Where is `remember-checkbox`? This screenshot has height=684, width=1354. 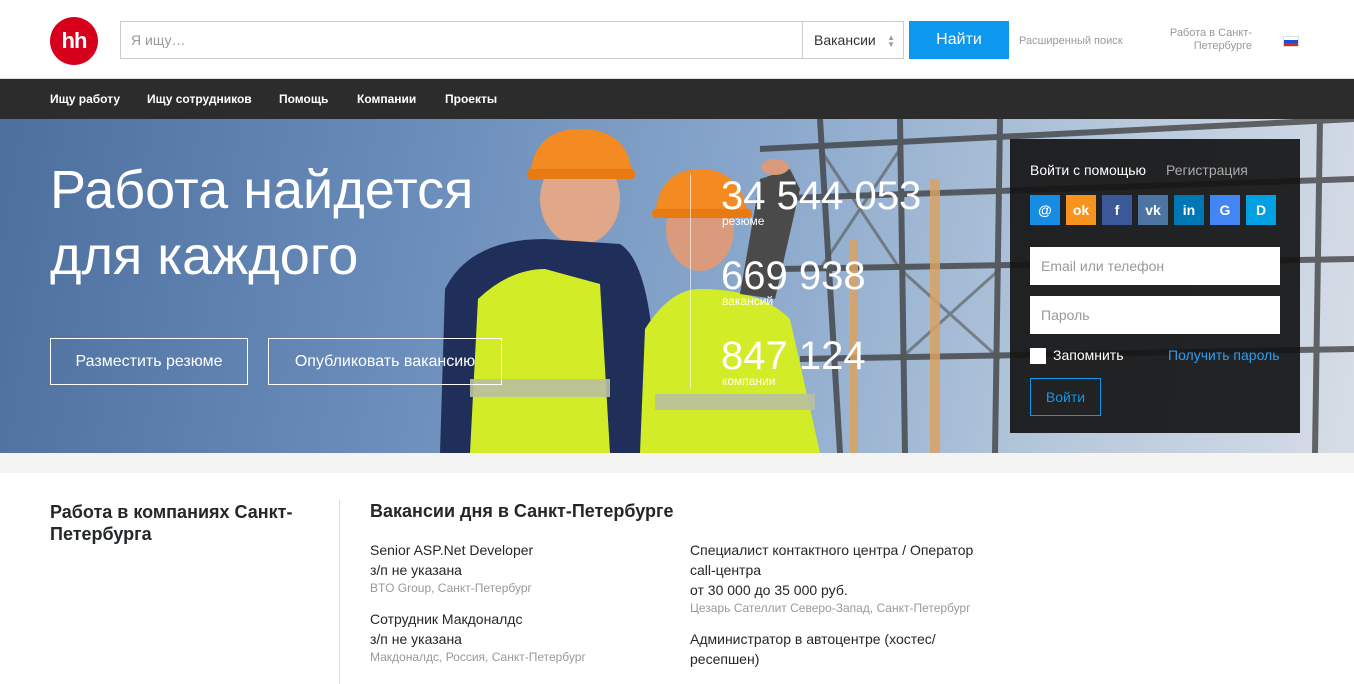
remember-checkbox is located at coordinates (1038, 356).